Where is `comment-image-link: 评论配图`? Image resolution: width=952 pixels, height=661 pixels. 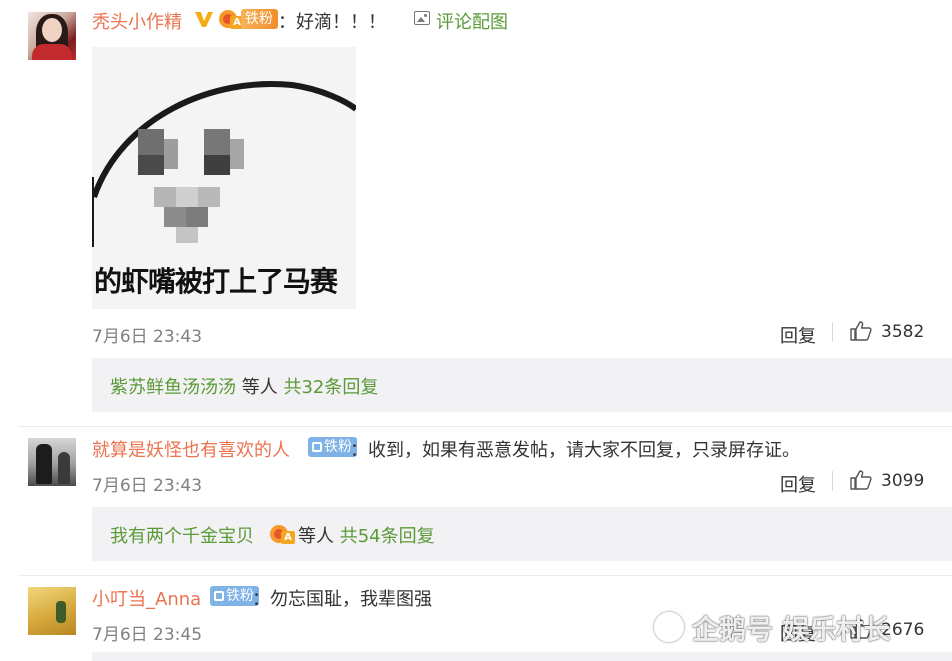 comment-image-link: 评论配图 is located at coordinates (472, 21).